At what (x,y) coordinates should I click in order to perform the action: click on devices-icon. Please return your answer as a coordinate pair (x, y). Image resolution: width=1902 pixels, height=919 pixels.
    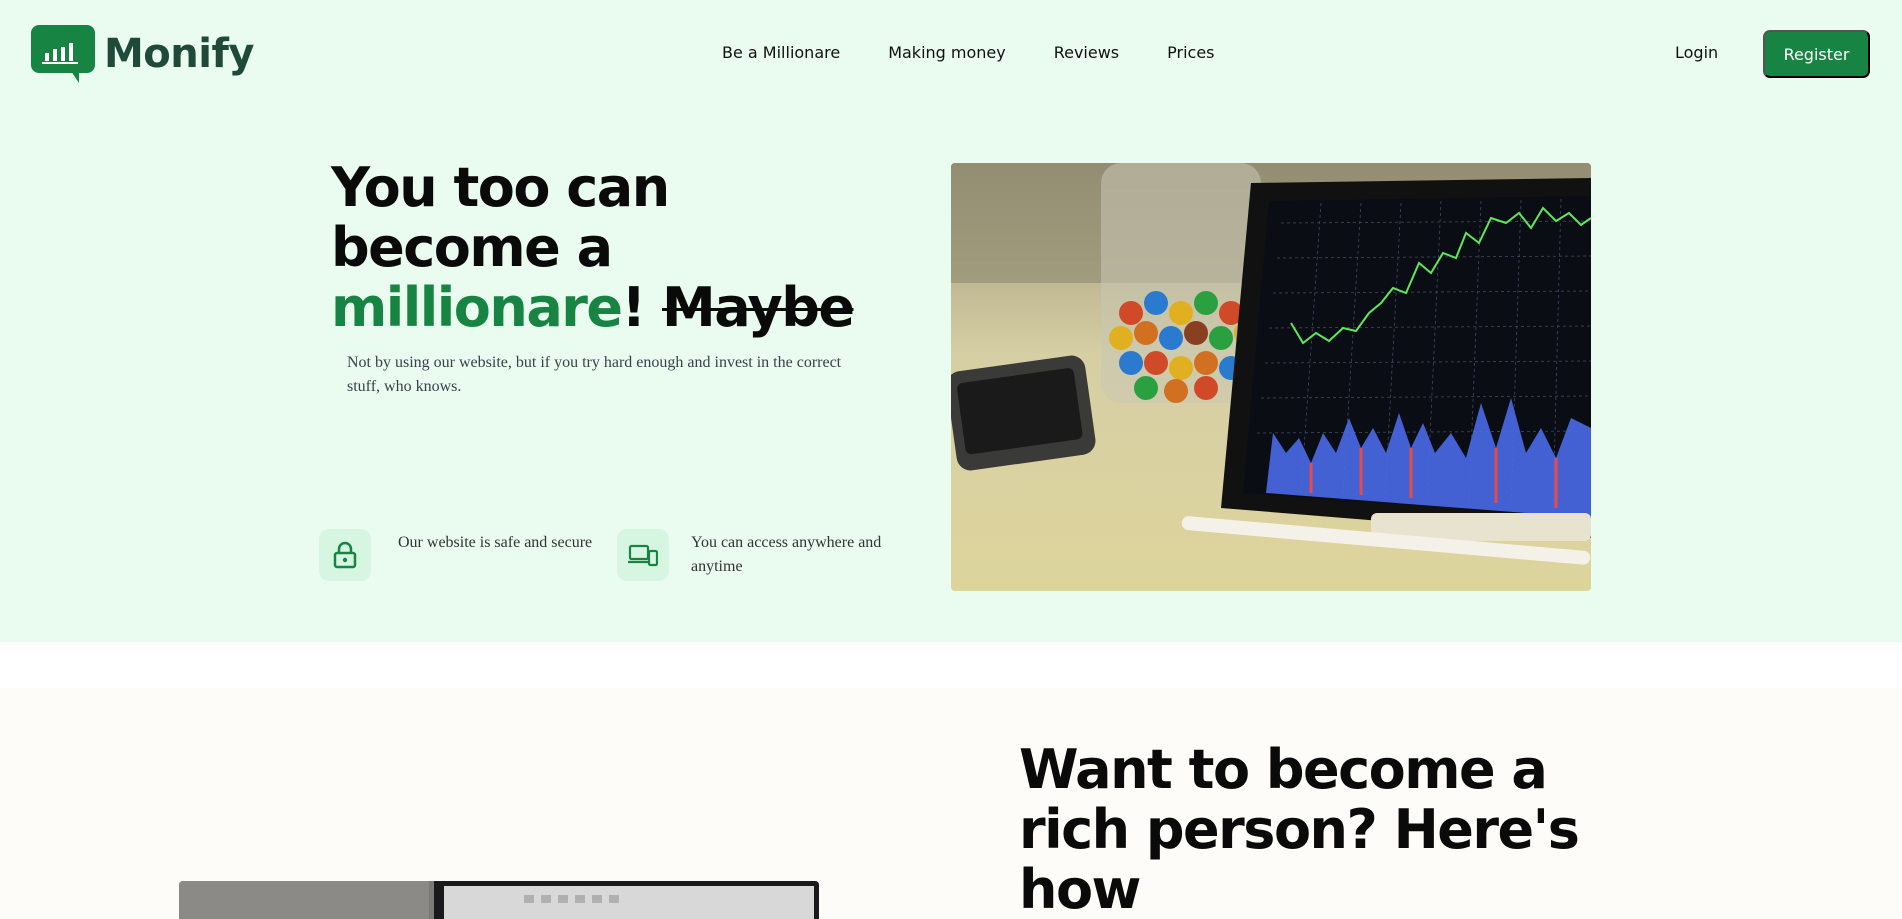
    Looking at the image, I should click on (643, 555).